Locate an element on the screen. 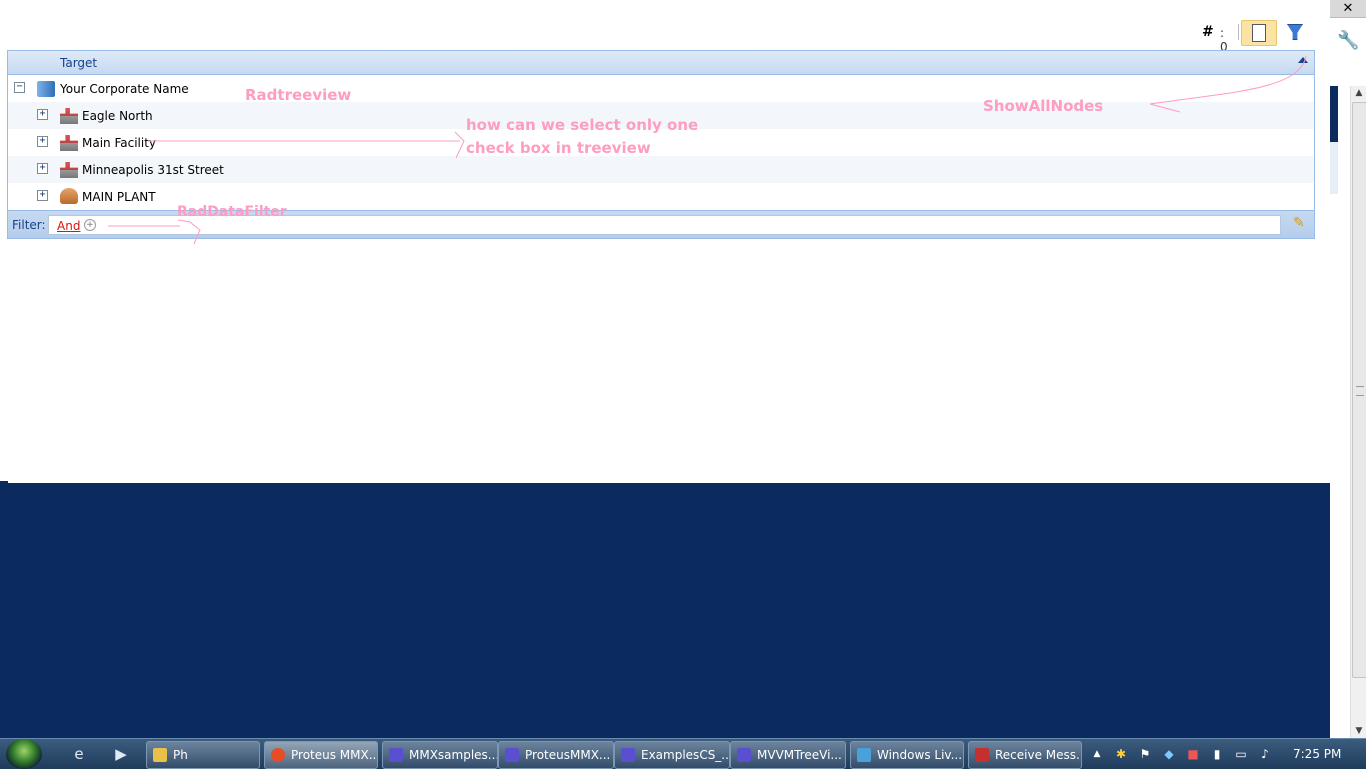  windows-live-icon is located at coordinates (864, 755).